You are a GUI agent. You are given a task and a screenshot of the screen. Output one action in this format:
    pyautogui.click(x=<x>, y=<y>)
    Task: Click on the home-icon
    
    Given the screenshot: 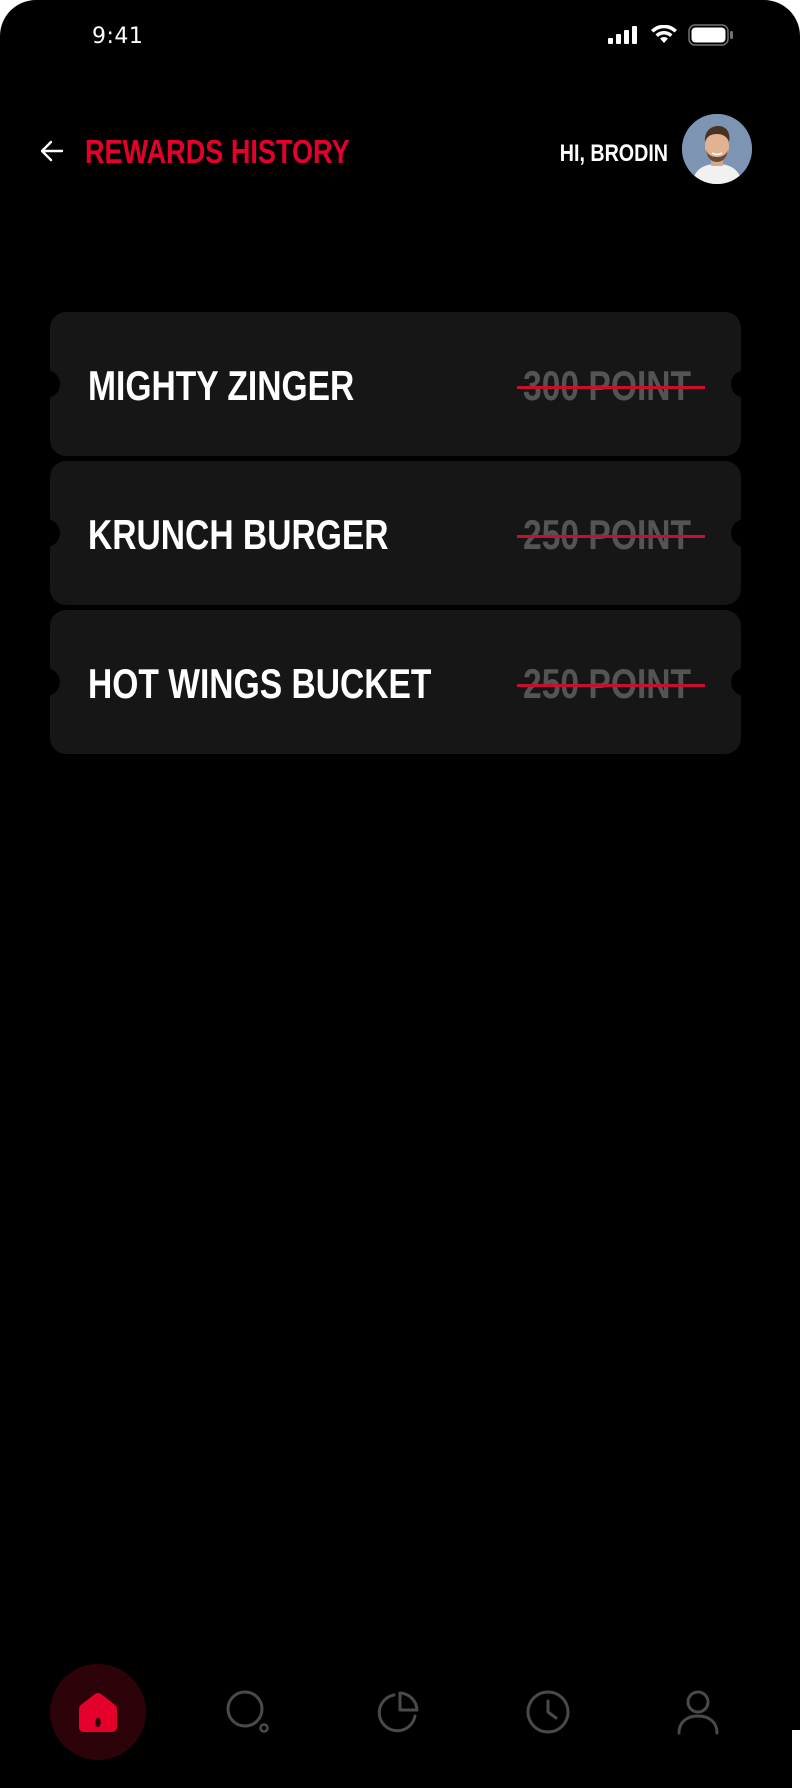 What is the action you would take?
    pyautogui.click(x=98, y=1712)
    